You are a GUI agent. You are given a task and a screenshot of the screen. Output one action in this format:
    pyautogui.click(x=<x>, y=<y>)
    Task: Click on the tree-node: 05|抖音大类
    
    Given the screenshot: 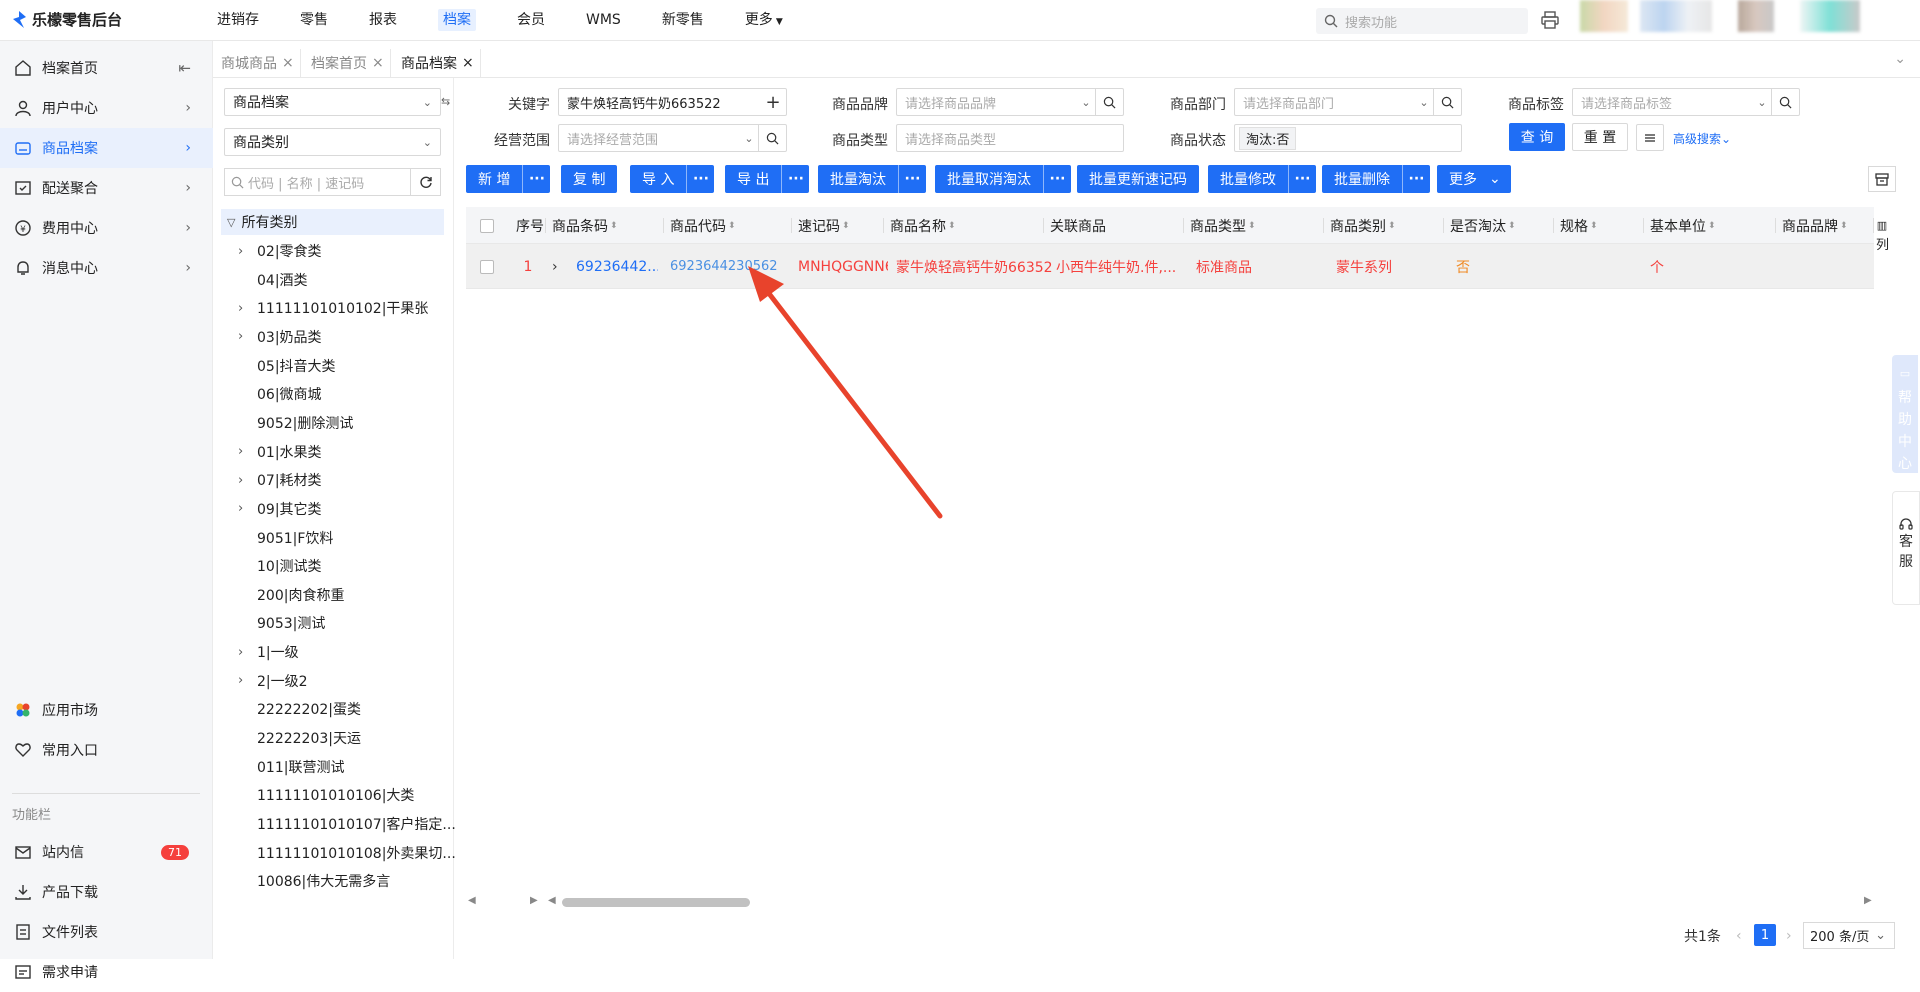 What is the action you would take?
    pyautogui.click(x=287, y=366)
    